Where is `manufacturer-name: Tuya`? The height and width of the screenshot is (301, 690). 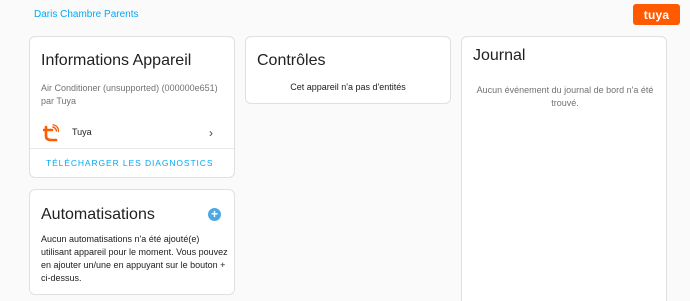
manufacturer-name: Tuya is located at coordinates (82, 132).